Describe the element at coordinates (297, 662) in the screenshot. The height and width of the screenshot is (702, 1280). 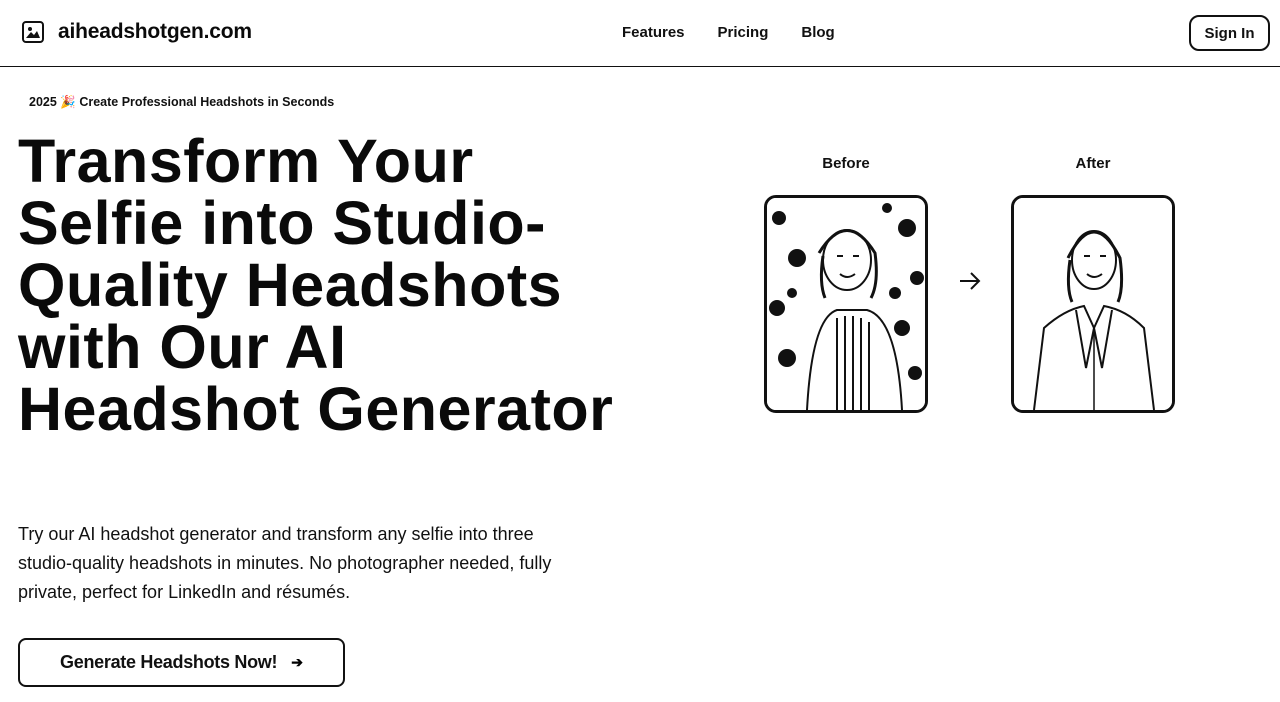
I see `arrow-right-icon: ➔` at that location.